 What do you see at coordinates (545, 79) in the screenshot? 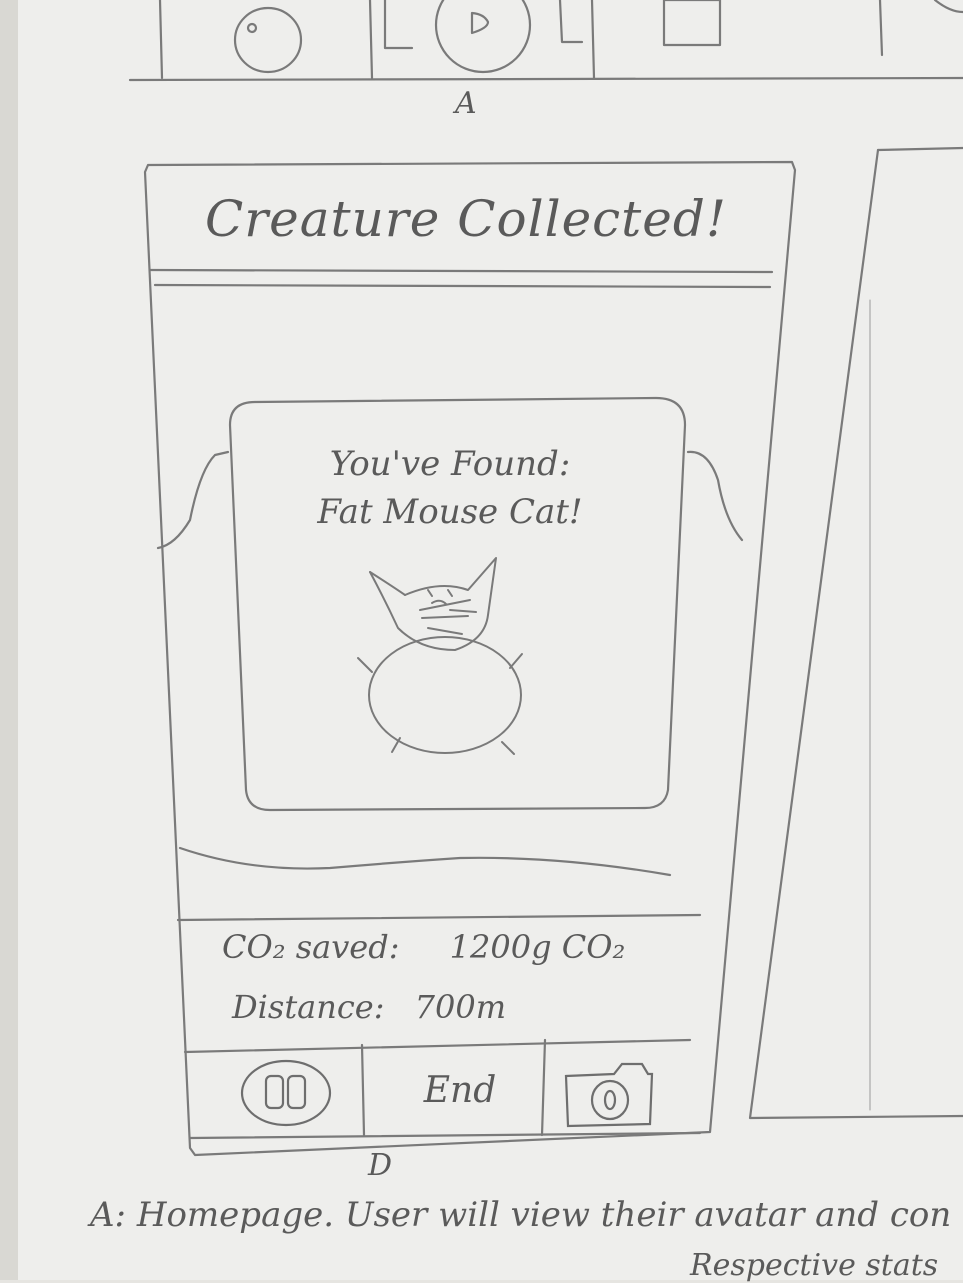
I see `top-frame-bottom-edge` at bounding box center [545, 79].